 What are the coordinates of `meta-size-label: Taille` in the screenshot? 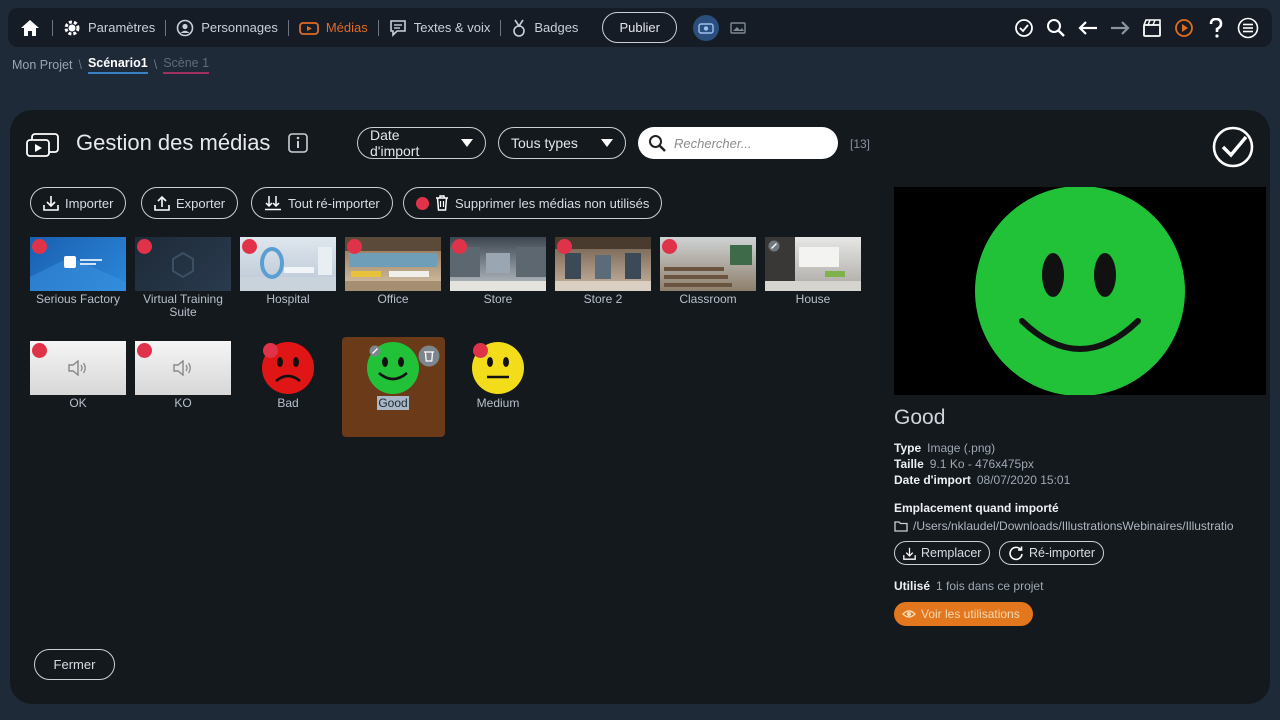 It's located at (909, 464).